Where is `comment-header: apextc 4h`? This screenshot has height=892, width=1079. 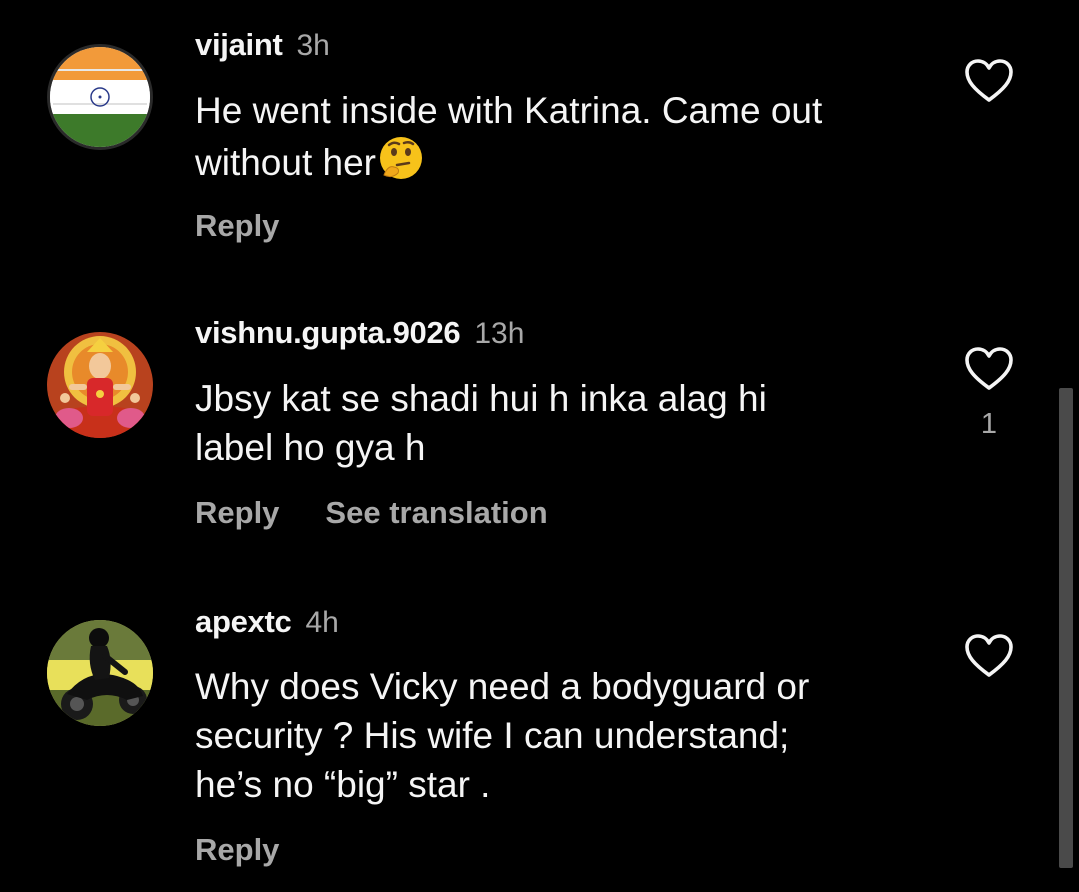
comment-header: apextc 4h is located at coordinates (267, 625).